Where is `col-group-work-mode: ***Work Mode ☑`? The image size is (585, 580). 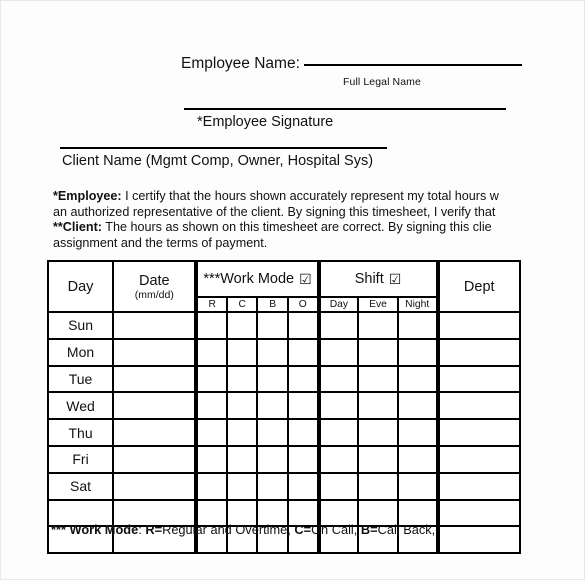 col-group-work-mode: ***Work Mode ☑ is located at coordinates (257, 279).